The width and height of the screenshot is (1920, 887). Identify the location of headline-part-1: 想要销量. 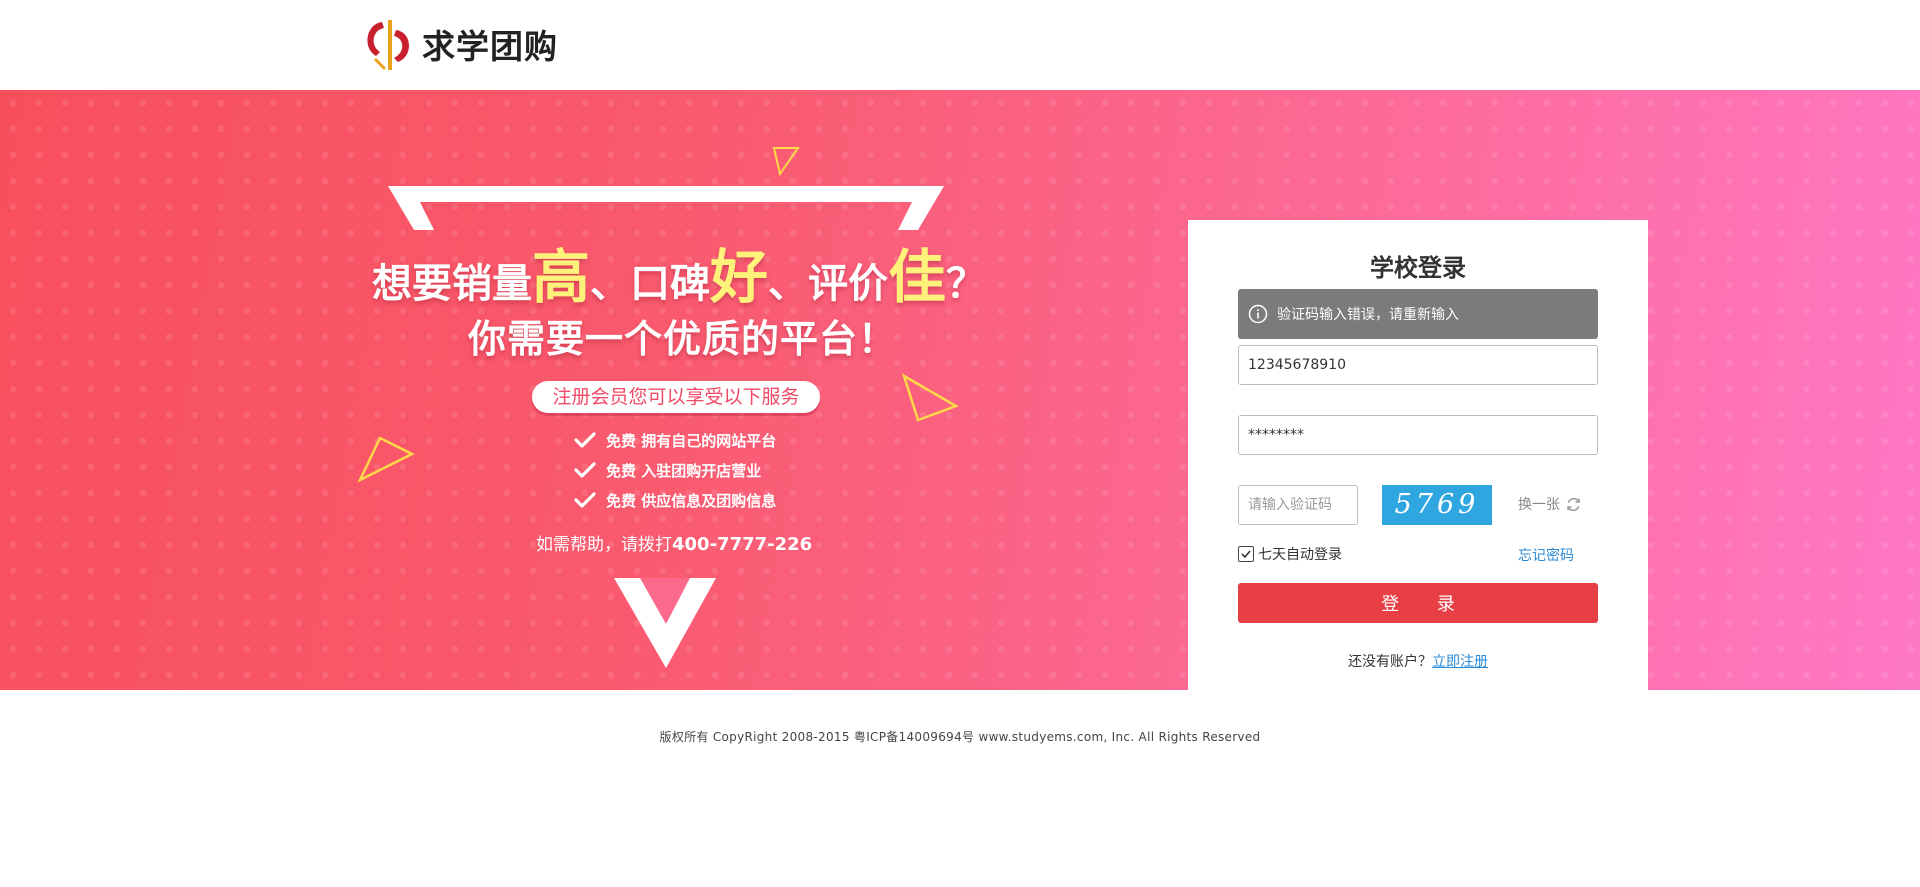
(452, 284).